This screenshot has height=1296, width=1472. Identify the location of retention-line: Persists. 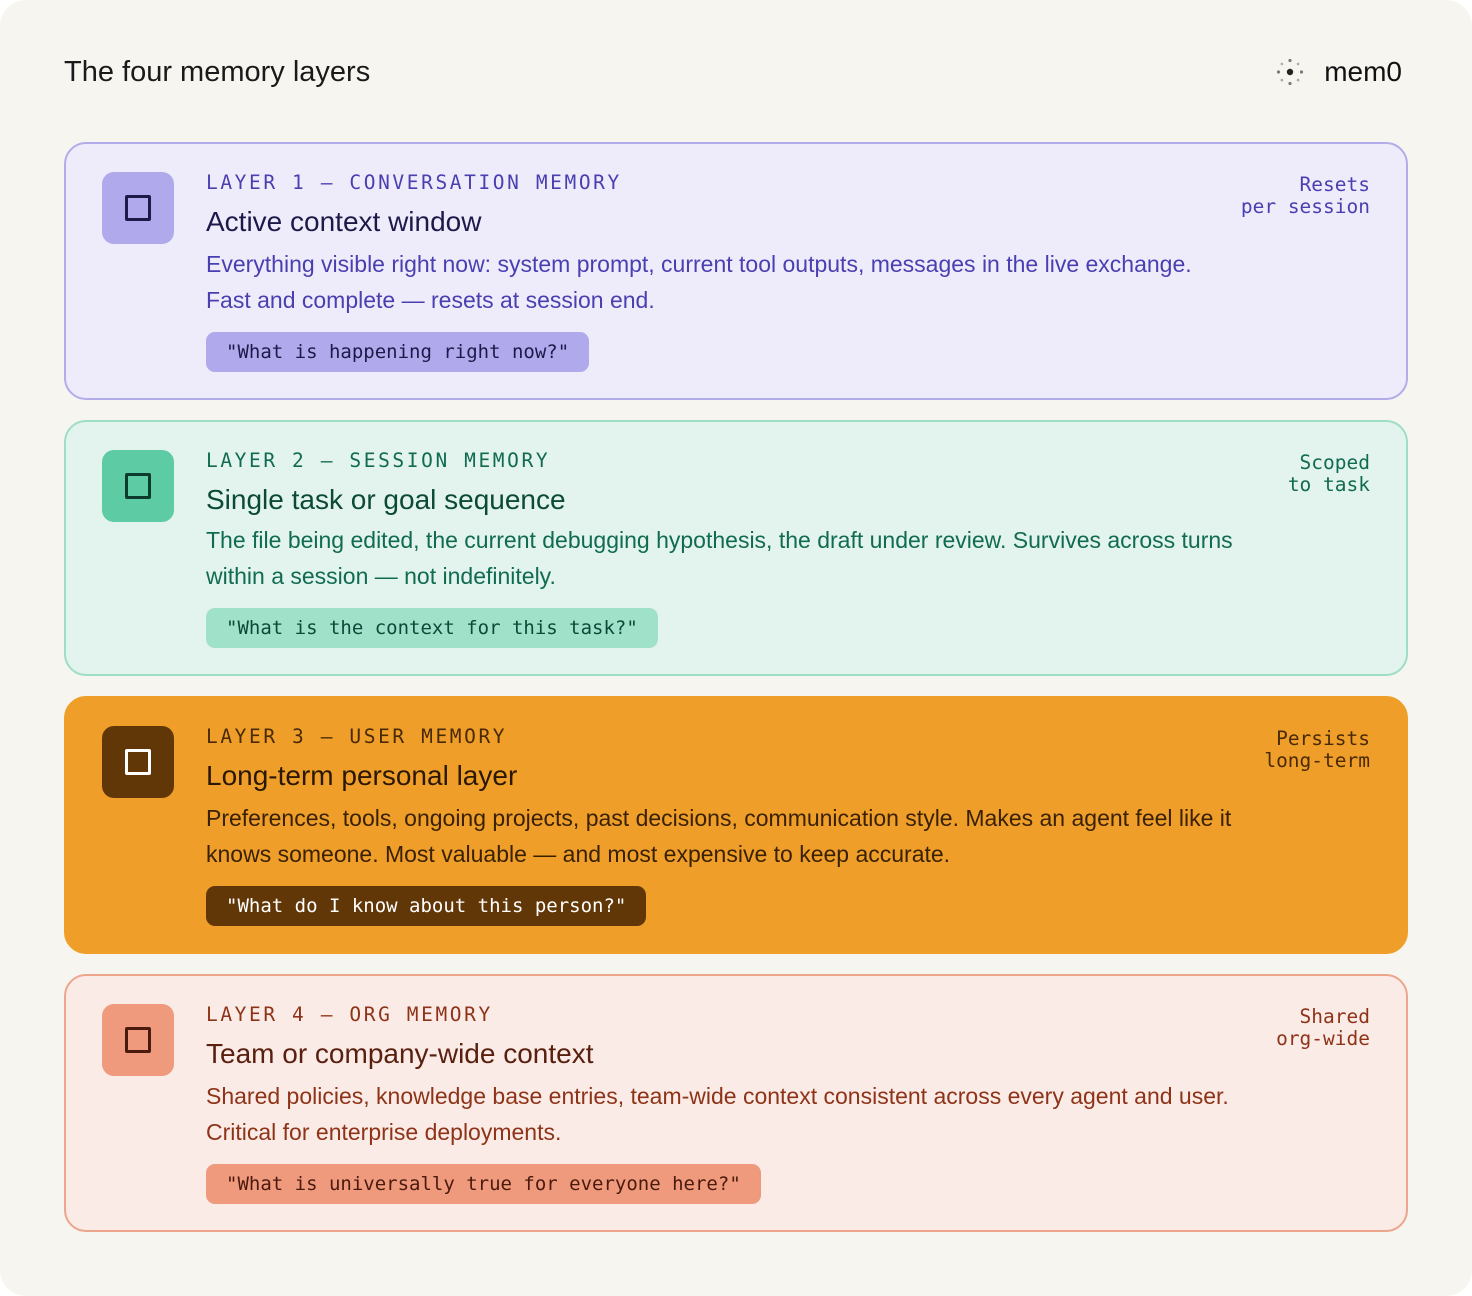
(1323, 738).